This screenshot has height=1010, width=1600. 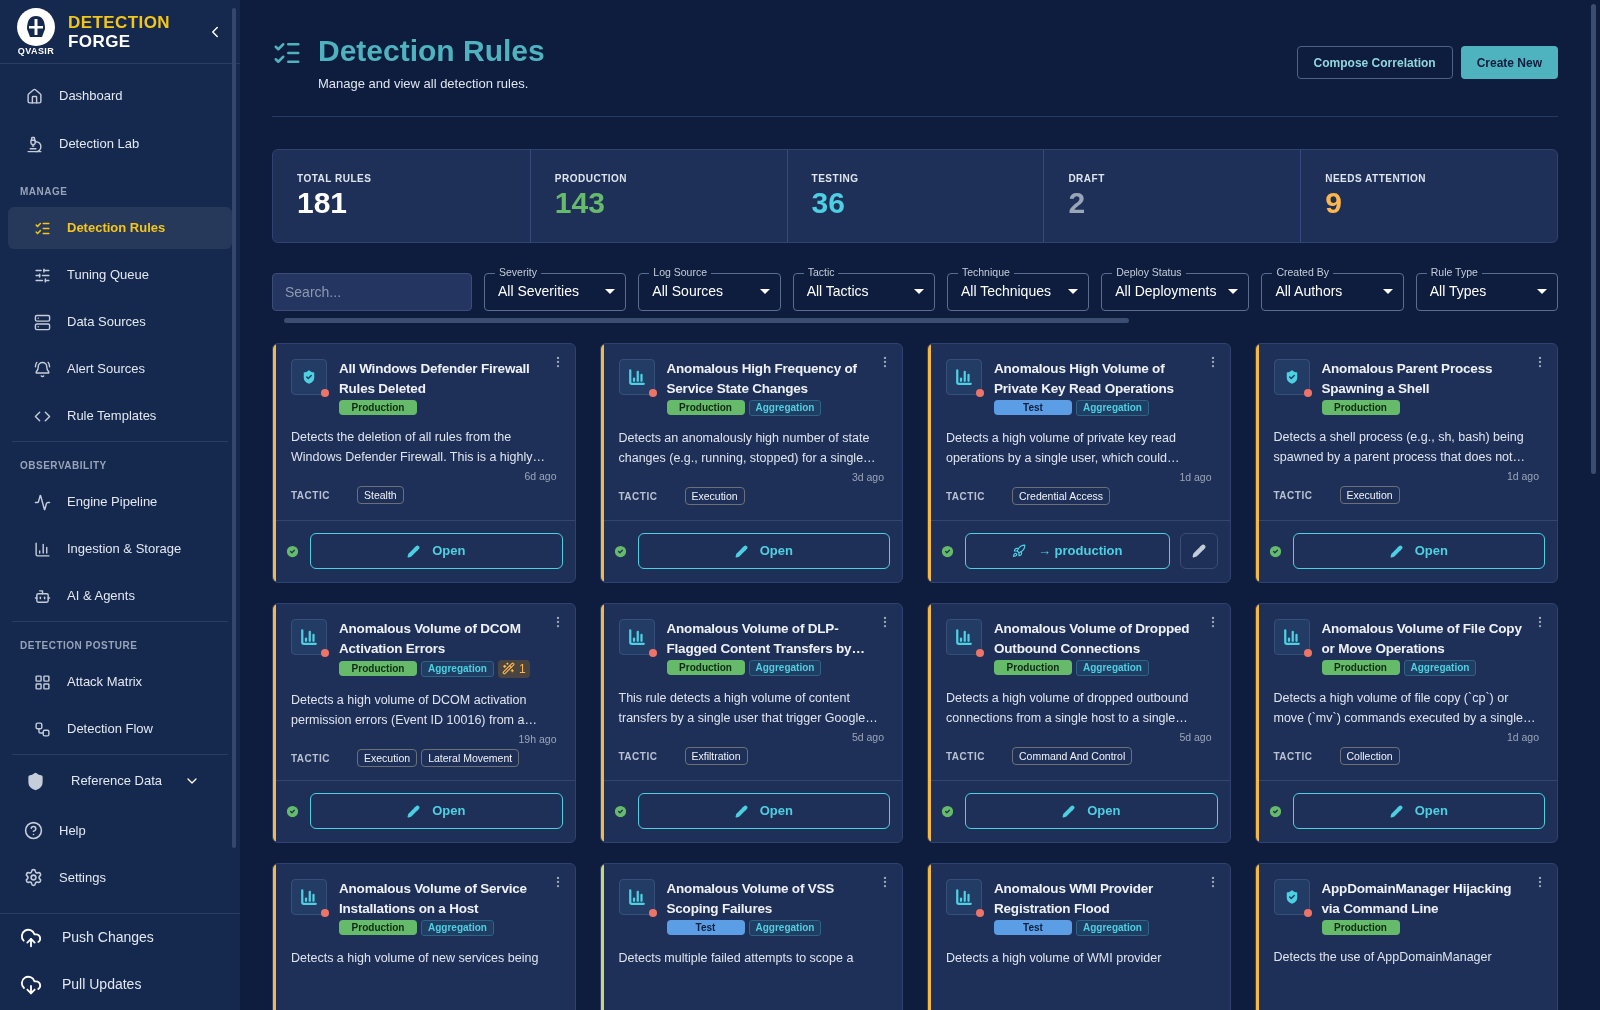 I want to click on card-title: Anomalous WMI Provider Registration Flood, so click(x=1096, y=898).